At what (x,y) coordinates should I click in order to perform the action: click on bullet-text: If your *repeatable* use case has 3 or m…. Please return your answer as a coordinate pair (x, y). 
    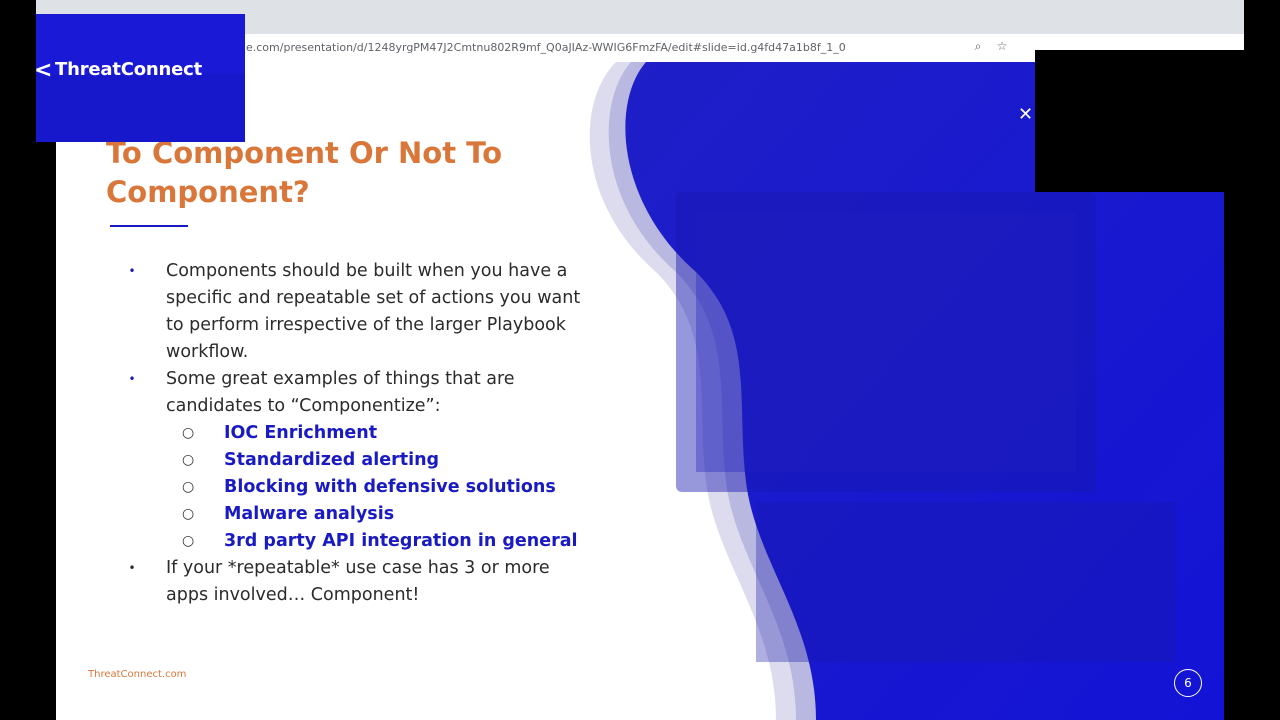
    Looking at the image, I should click on (358, 581).